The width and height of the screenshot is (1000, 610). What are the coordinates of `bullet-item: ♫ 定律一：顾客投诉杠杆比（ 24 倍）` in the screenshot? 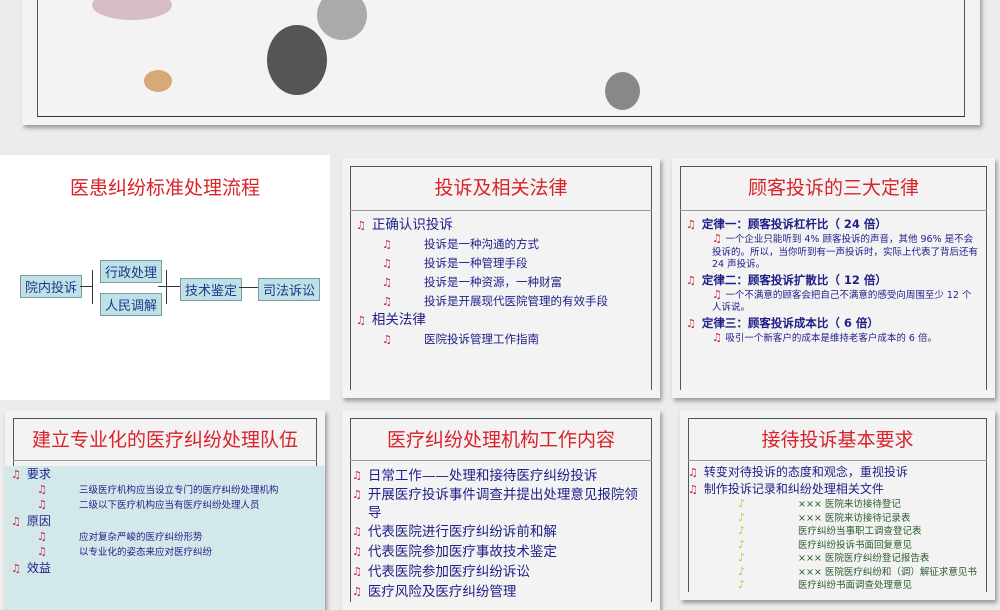 It's located at (832, 224).